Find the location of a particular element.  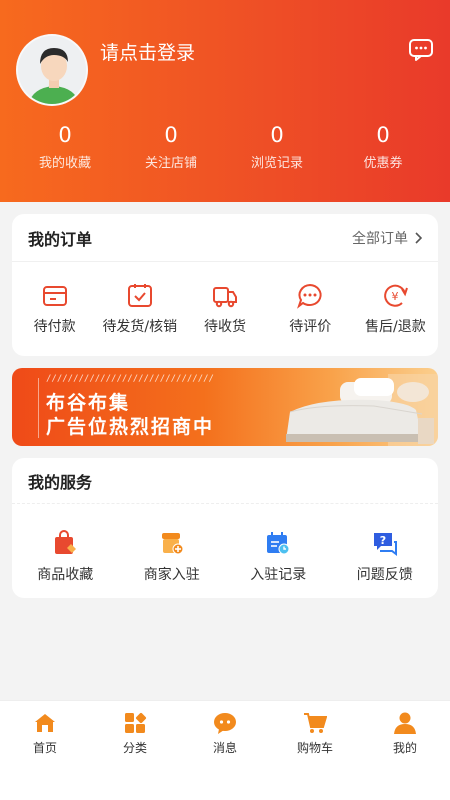

order-pending-receipt: 待收货 is located at coordinates (224, 309).